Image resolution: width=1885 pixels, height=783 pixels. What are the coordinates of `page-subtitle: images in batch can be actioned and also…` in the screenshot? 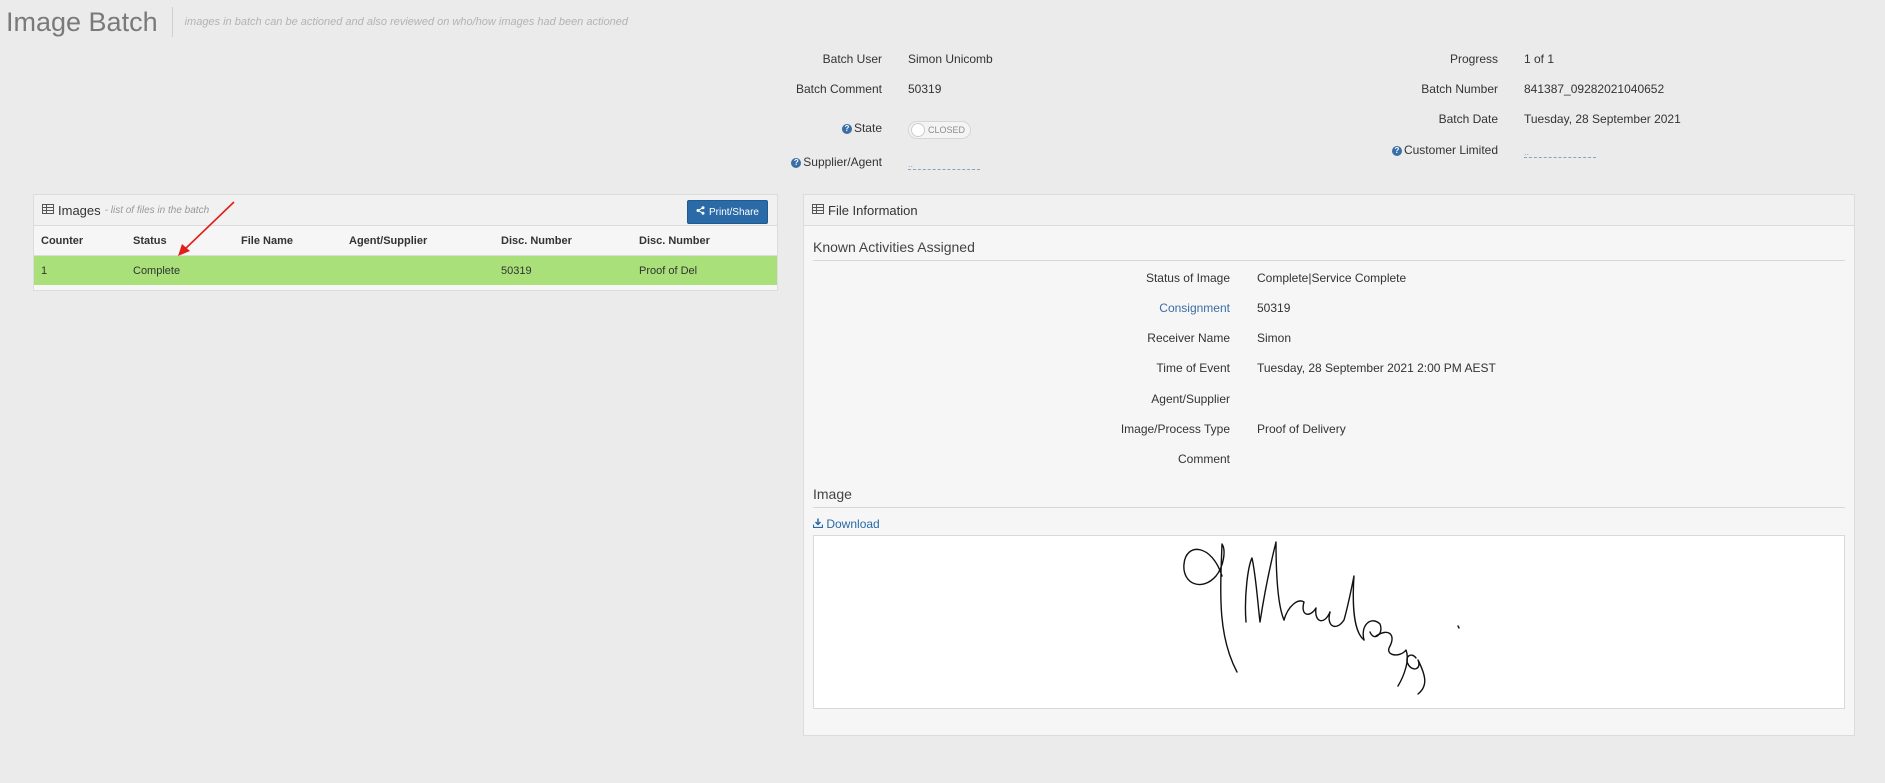 It's located at (406, 22).